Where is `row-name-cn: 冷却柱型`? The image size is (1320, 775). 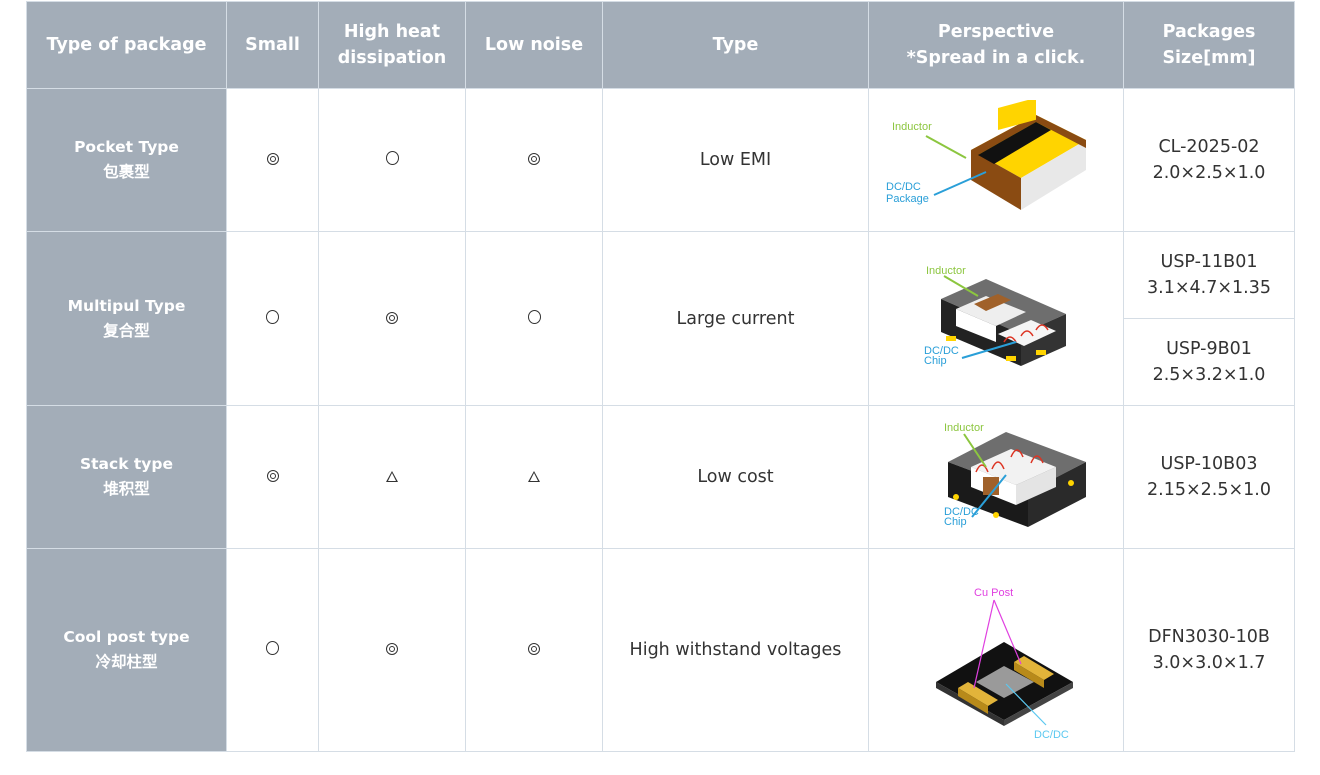 row-name-cn: 冷却柱型 is located at coordinates (126, 662).